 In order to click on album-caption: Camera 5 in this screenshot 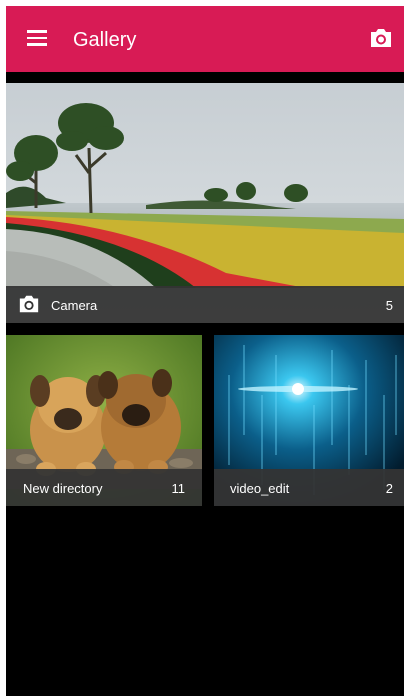, I will do `click(205, 304)`.